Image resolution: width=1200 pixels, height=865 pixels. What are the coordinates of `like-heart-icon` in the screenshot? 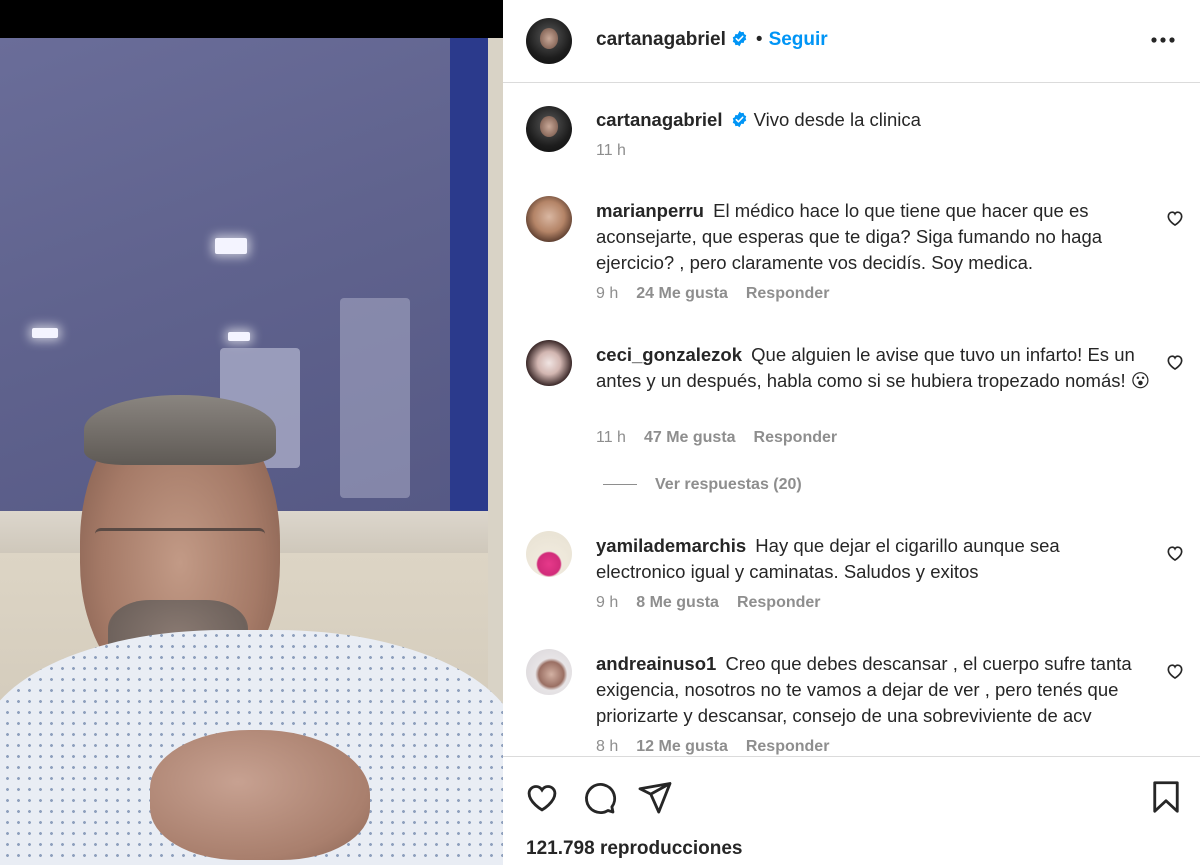 It's located at (542, 797).